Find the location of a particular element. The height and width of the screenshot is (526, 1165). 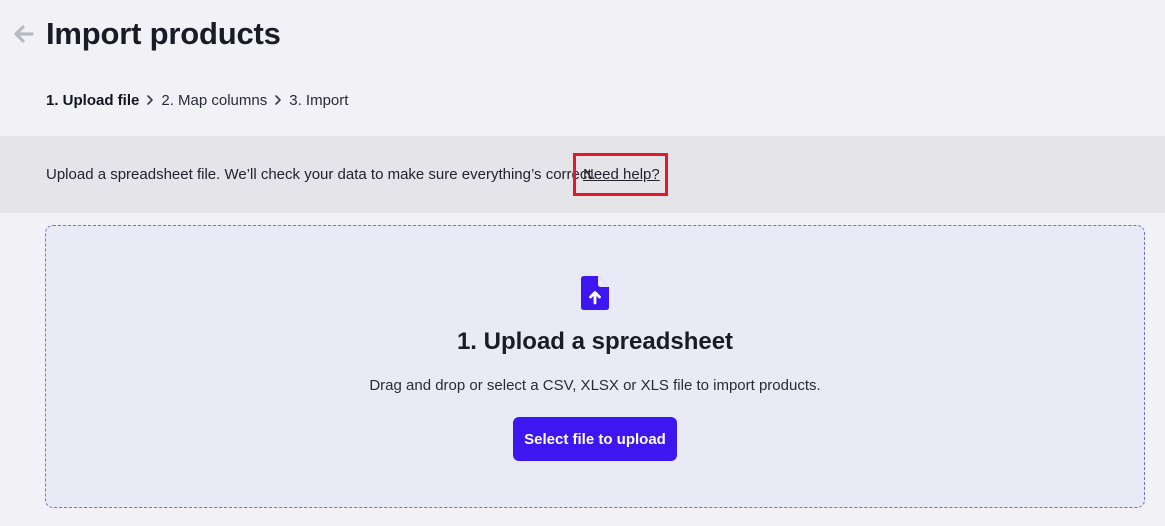

step-map-columns: 2. Map columns is located at coordinates (214, 100).